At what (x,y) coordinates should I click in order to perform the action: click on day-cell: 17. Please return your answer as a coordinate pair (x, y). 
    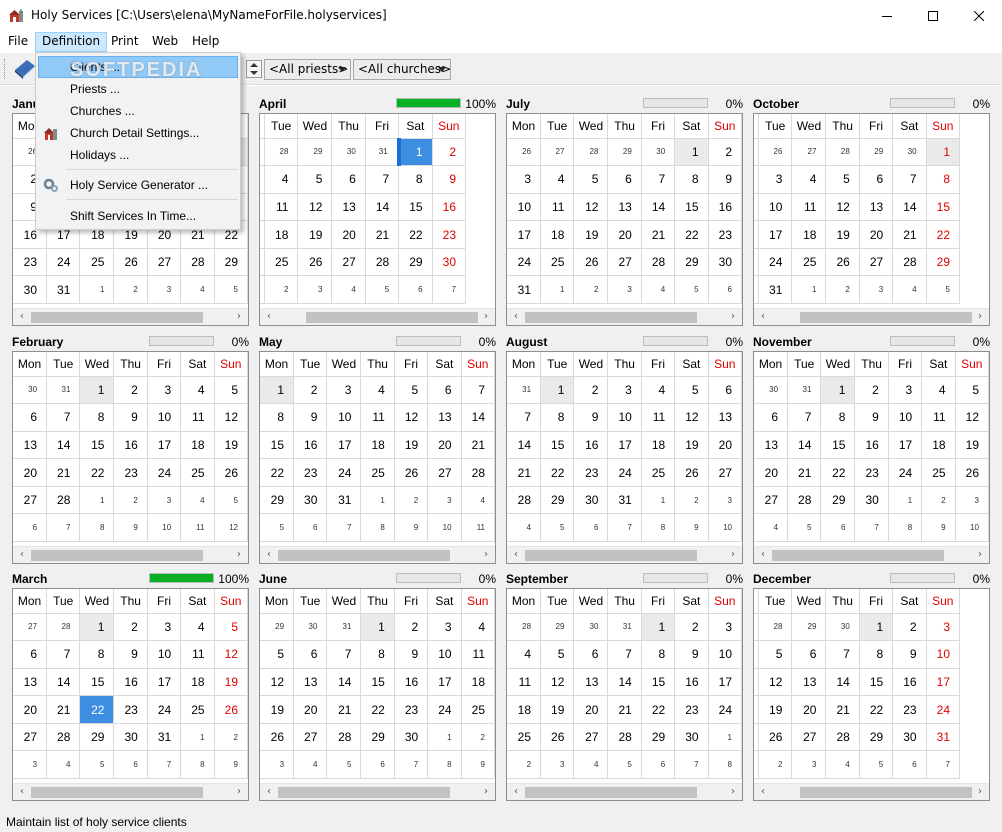
    Looking at the image, I should click on (943, 682).